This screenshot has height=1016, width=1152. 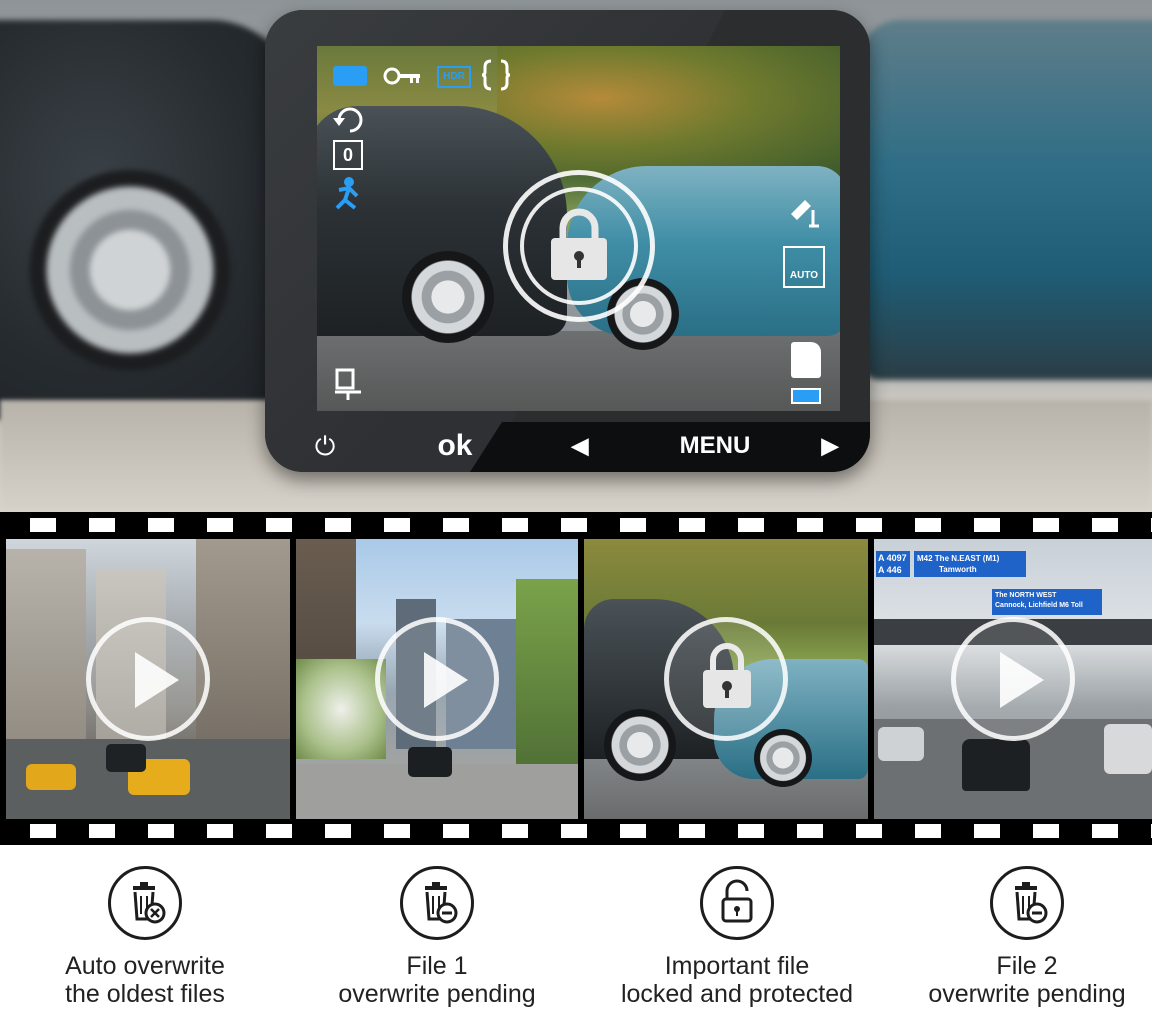 I want to click on road-sign-a: A 4097 A 446, so click(x=893, y=564).